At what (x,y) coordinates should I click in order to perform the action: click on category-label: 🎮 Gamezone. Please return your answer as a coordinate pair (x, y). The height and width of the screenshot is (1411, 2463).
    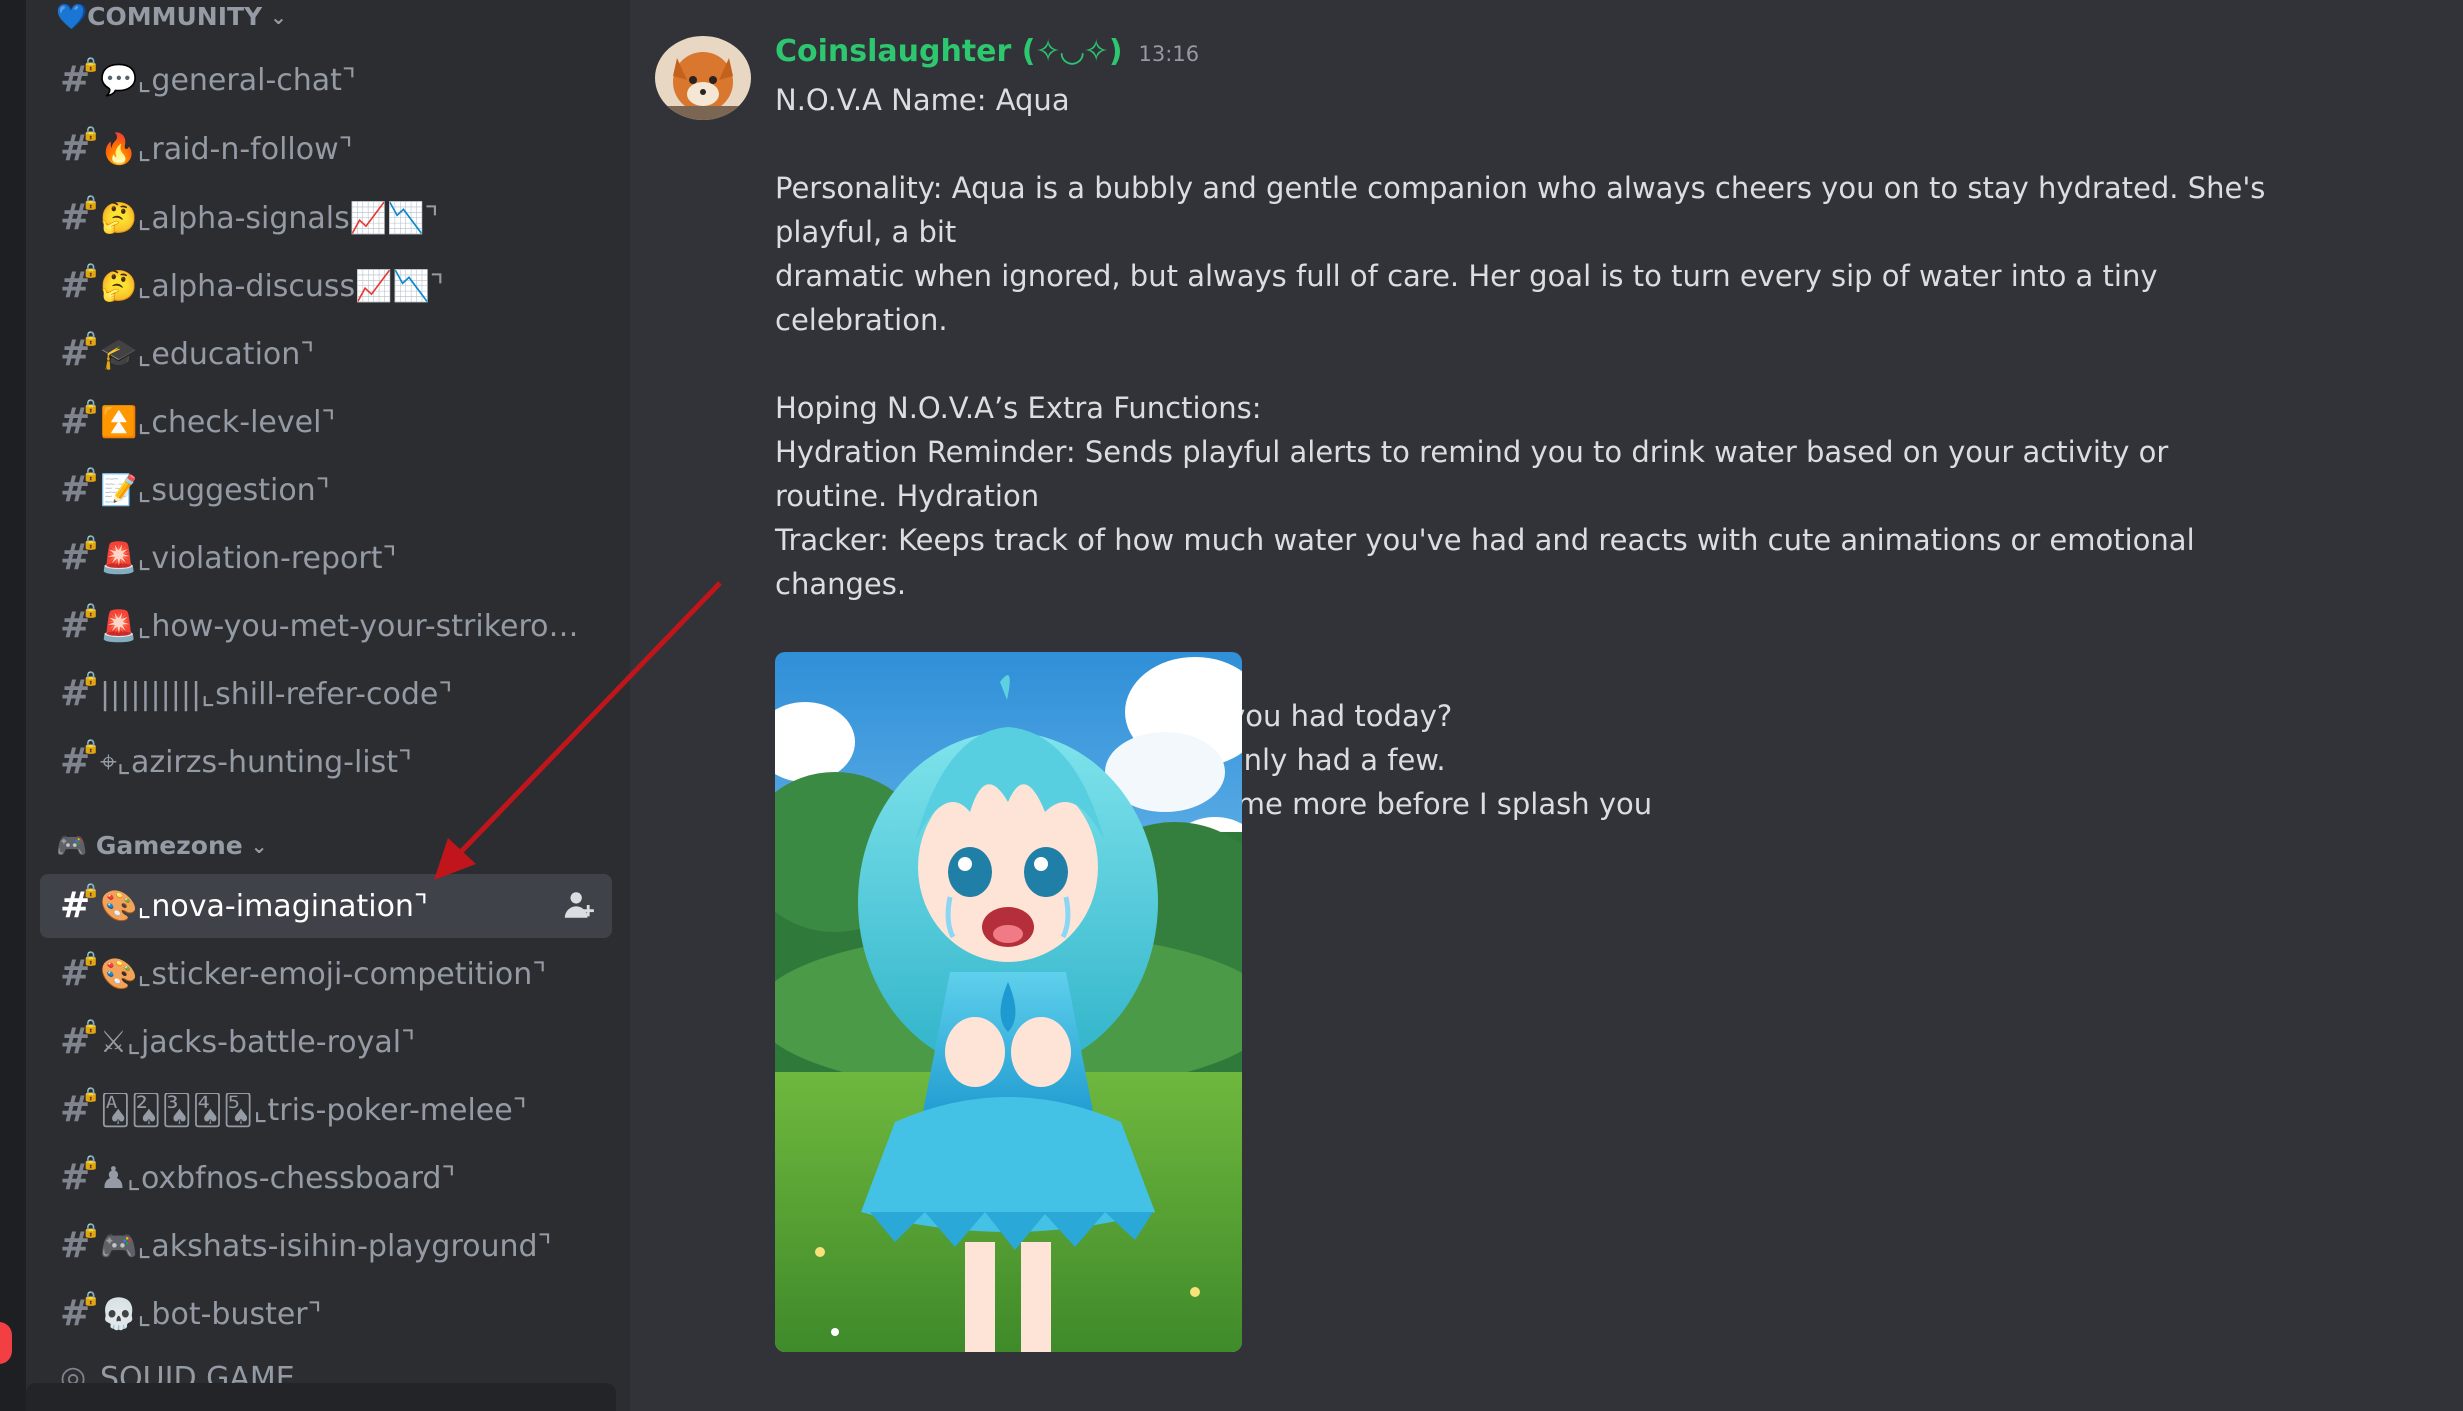
    Looking at the image, I should click on (149, 845).